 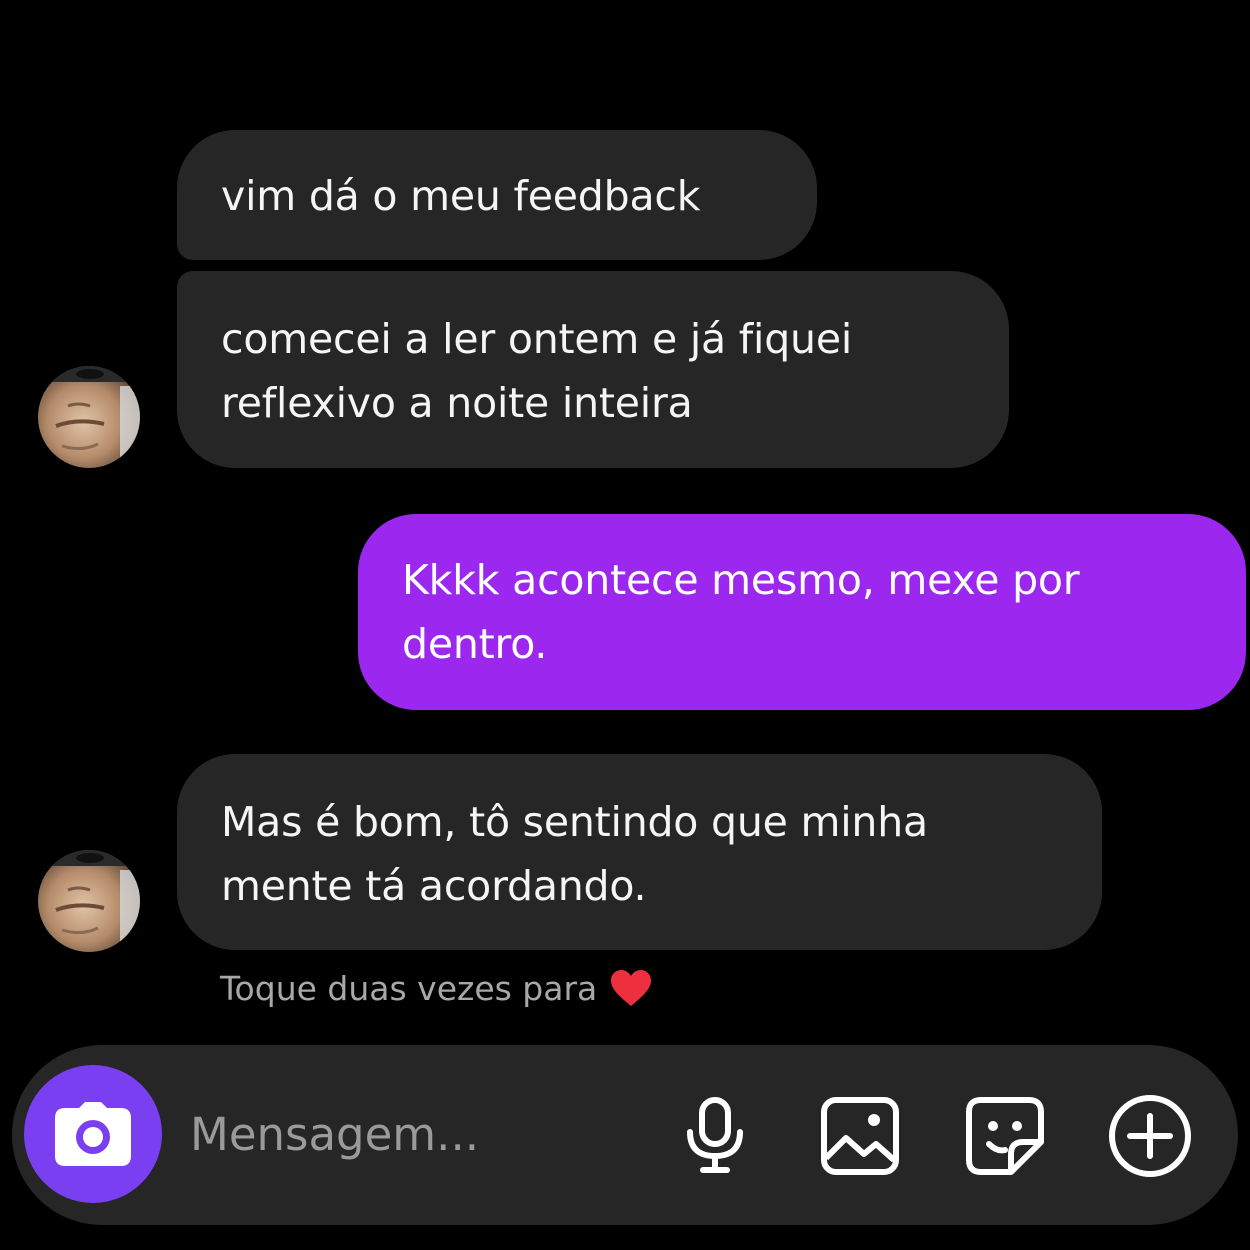 I want to click on message-text: dentro., so click(x=475, y=644).